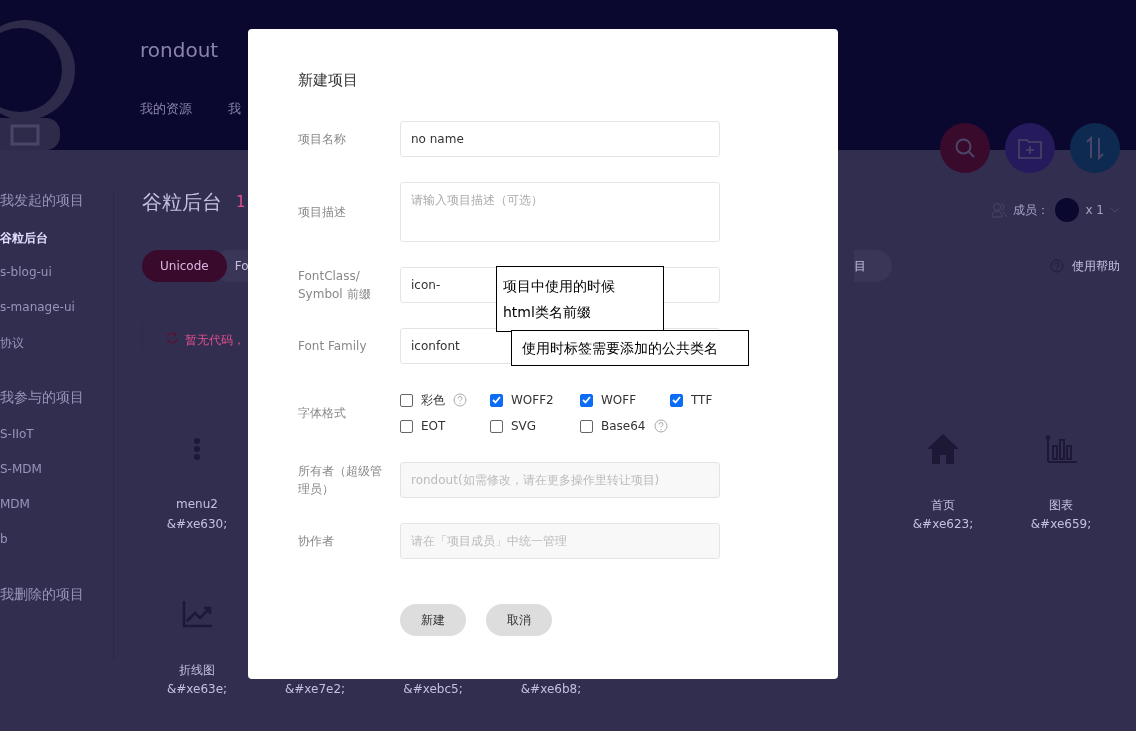 Image resolution: width=1136 pixels, height=731 pixels. What do you see at coordinates (1094, 210) in the screenshot?
I see `members-count: x 1` at bounding box center [1094, 210].